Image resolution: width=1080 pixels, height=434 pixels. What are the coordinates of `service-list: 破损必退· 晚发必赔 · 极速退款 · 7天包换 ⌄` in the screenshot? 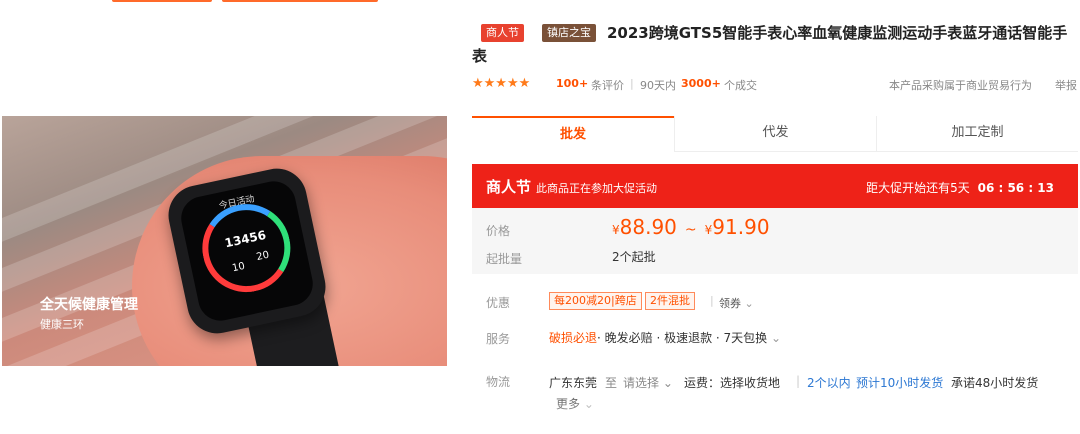 It's located at (665, 337).